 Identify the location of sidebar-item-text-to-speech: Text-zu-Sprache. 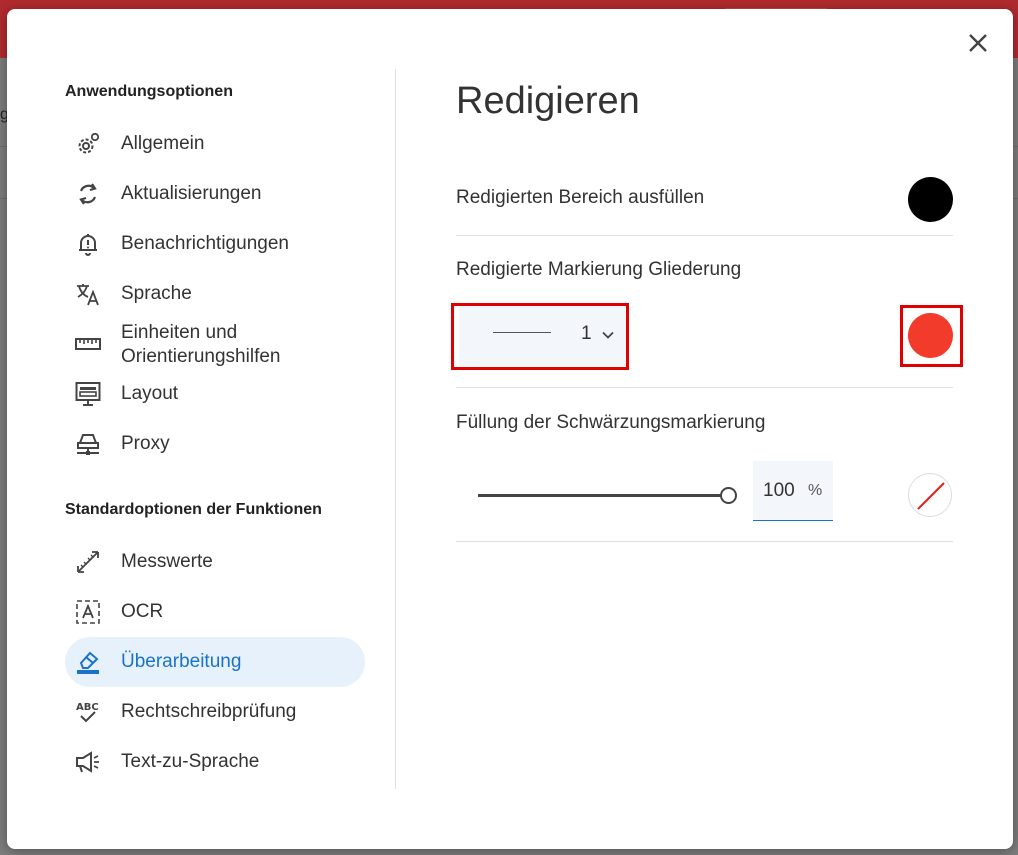
(215, 762).